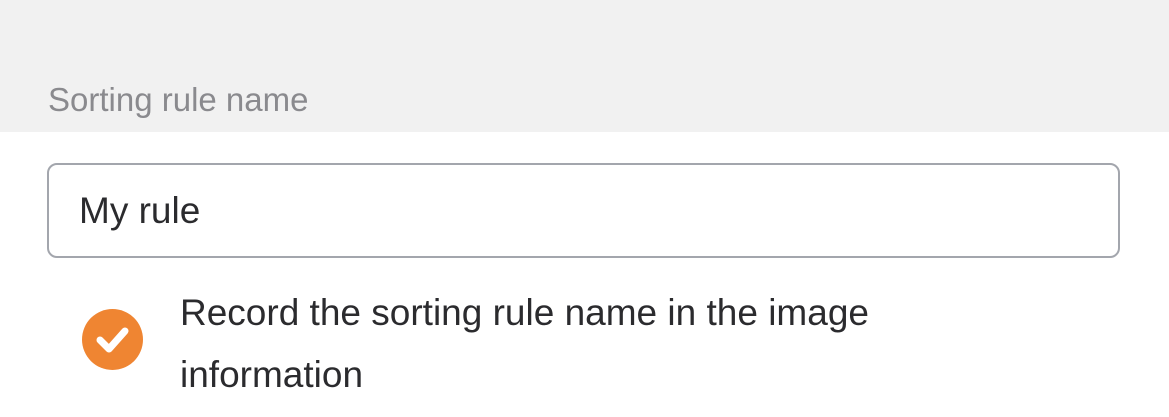  Describe the element at coordinates (178, 99) in the screenshot. I see `section-label: Sorting rule name` at that location.